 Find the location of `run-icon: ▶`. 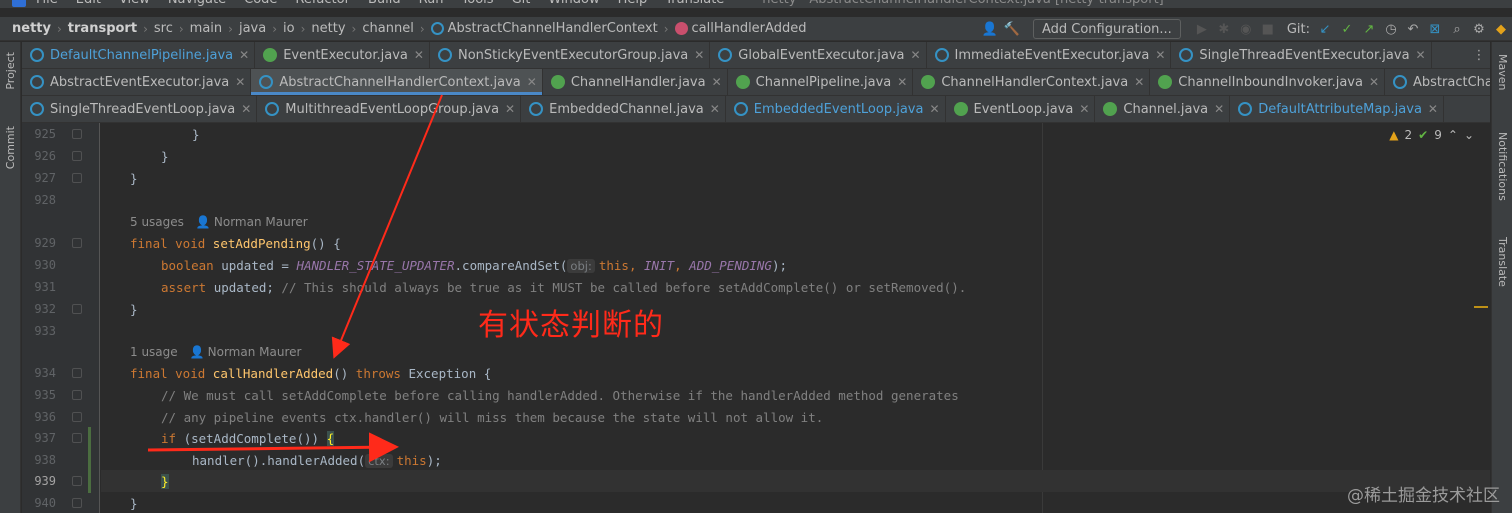

run-icon: ▶ is located at coordinates (1202, 29).